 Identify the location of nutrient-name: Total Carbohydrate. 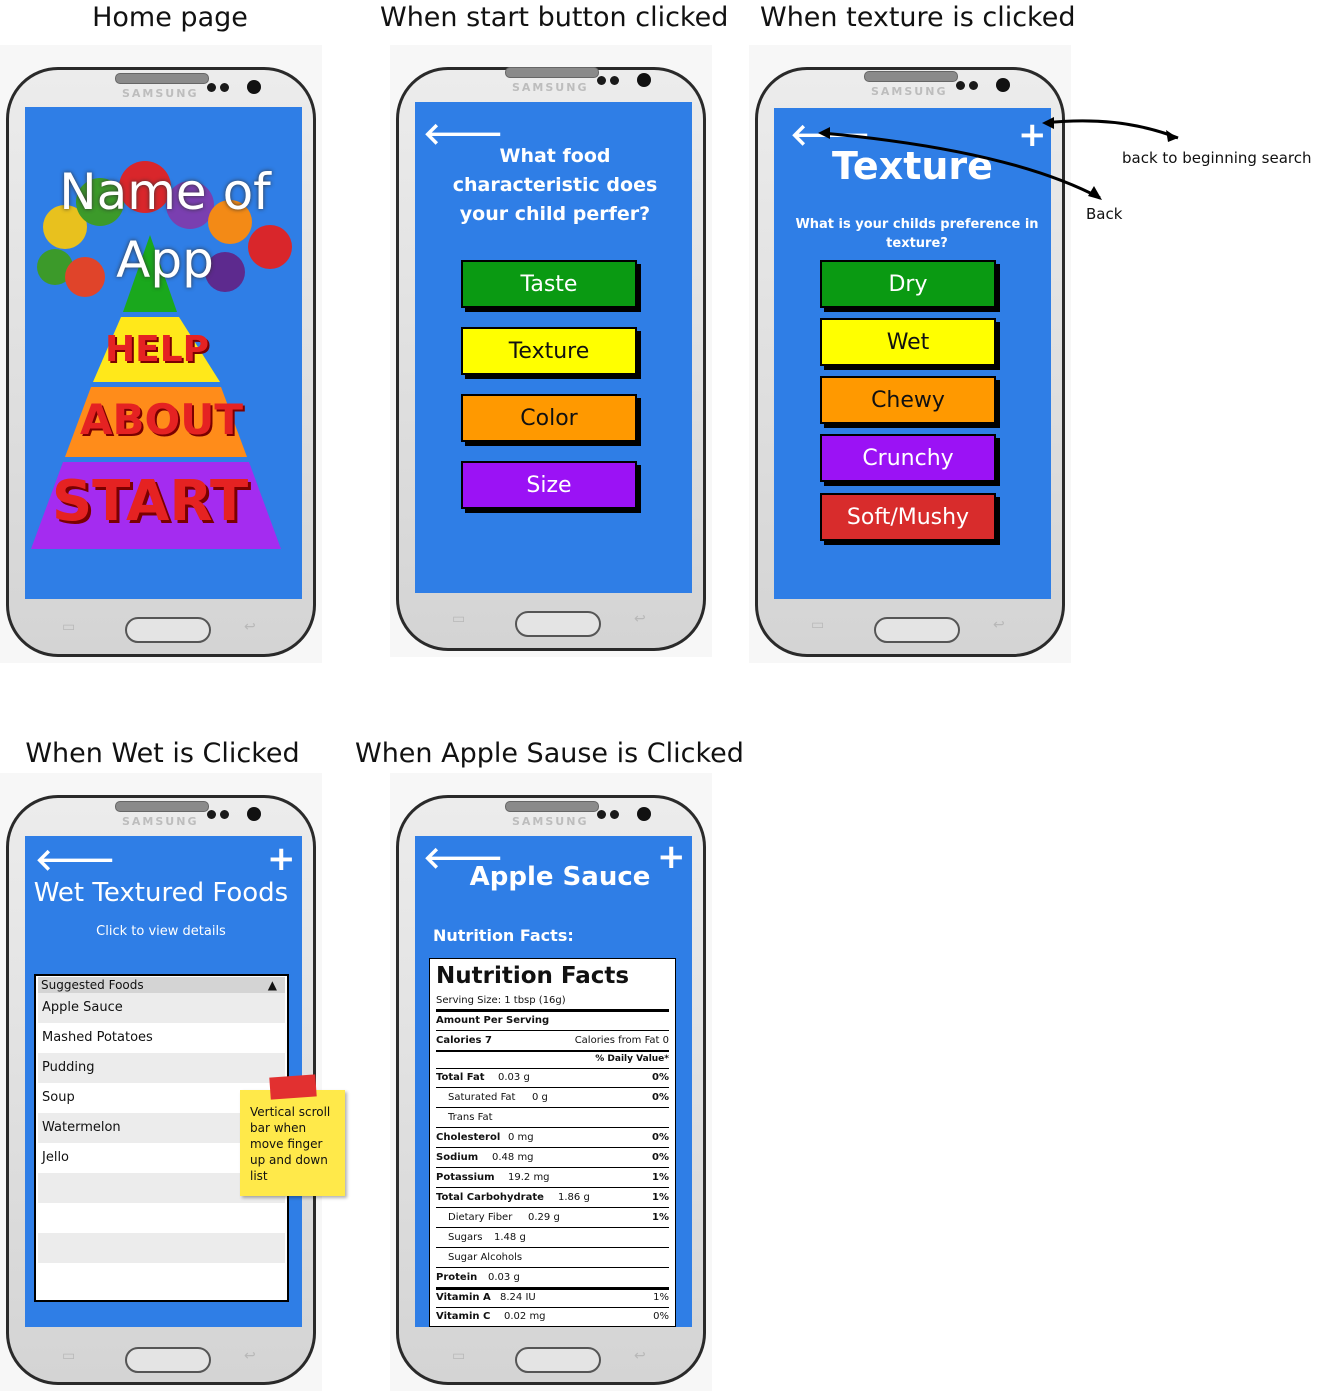
(490, 1197).